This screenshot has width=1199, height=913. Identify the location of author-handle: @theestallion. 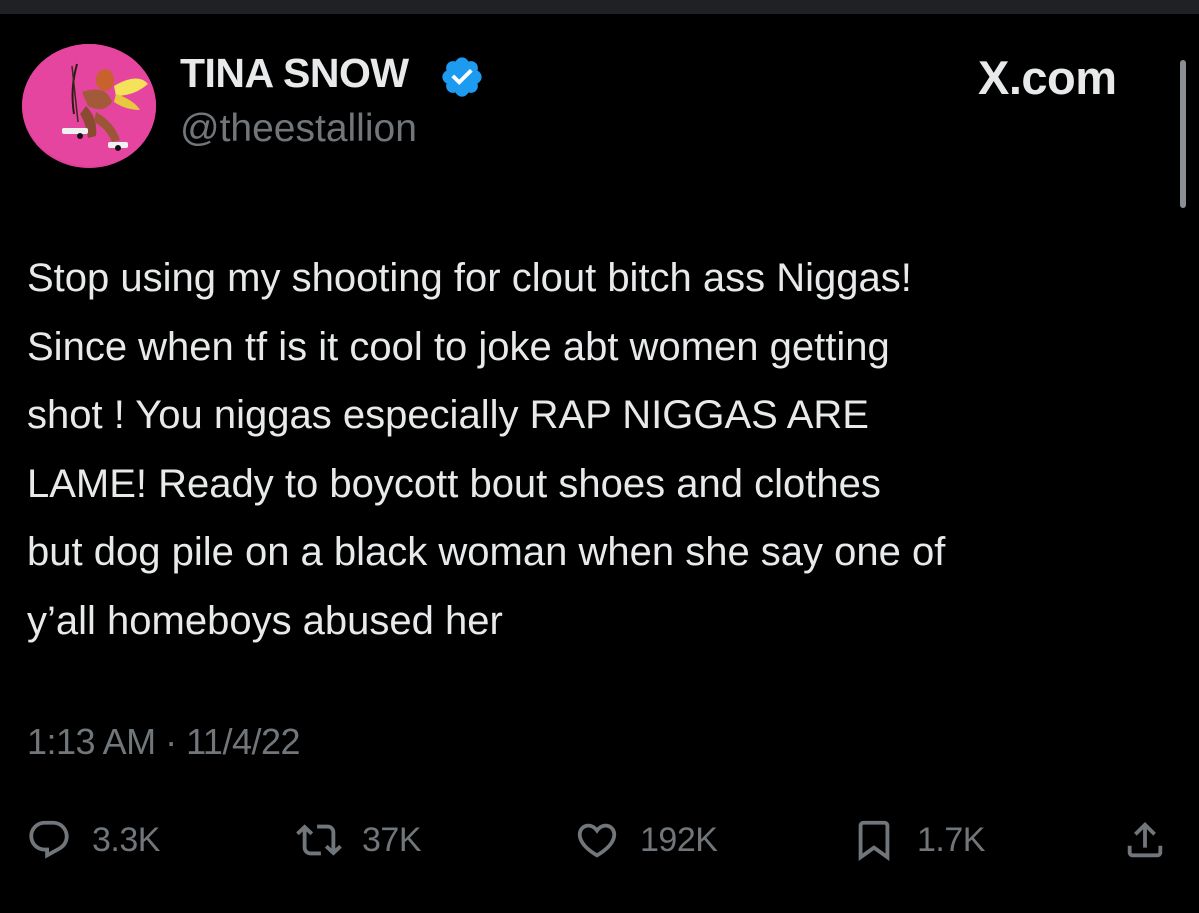
(298, 129).